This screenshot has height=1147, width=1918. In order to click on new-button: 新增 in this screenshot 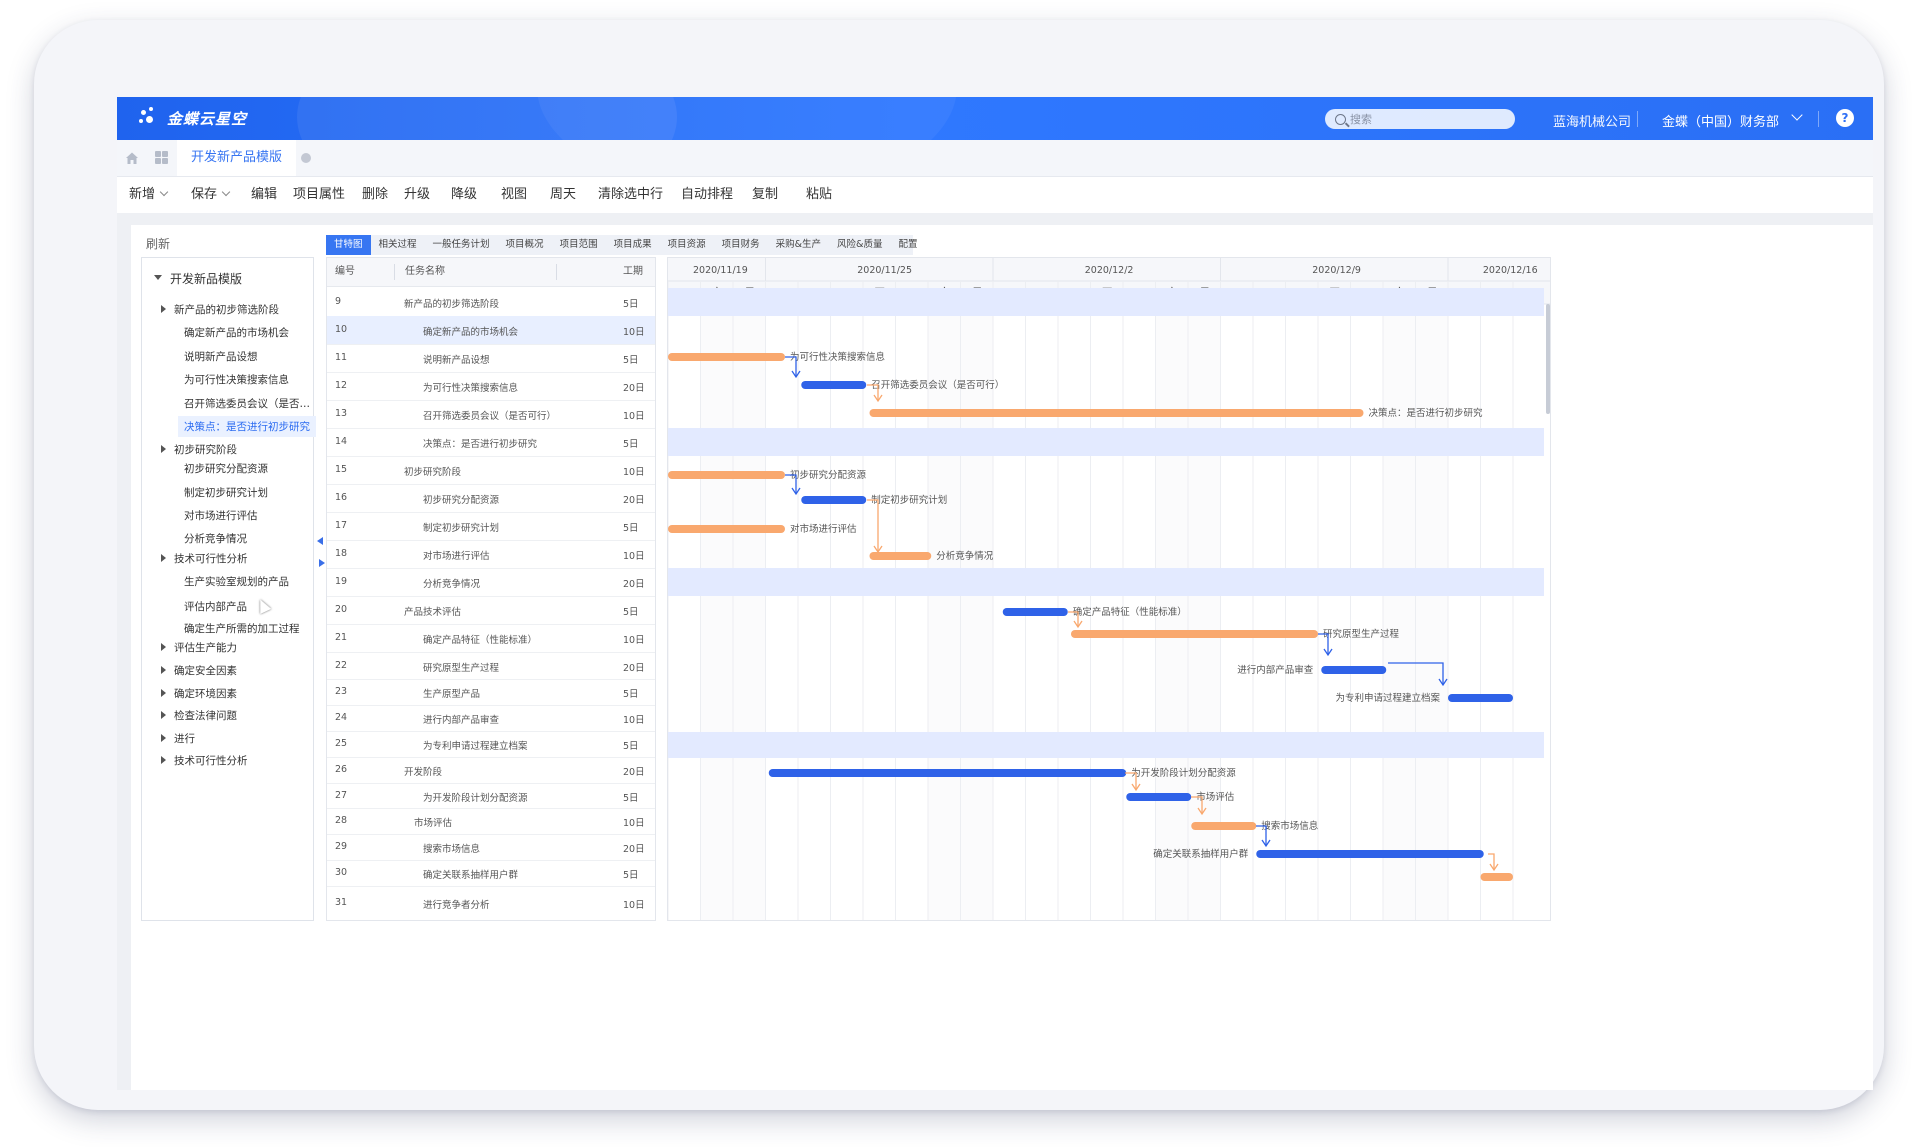, I will do `click(149, 195)`.